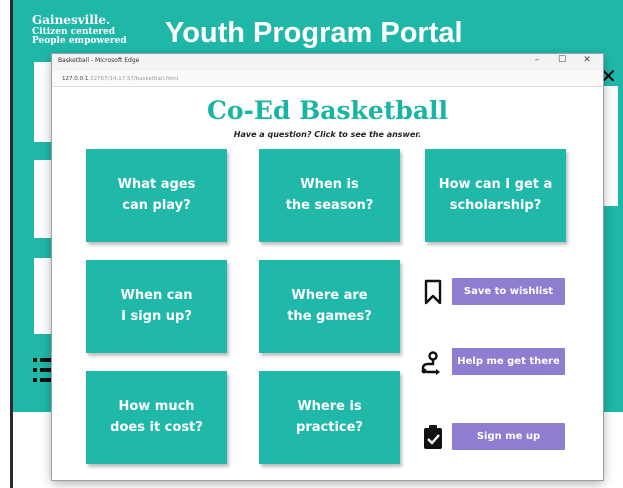 Image resolution: width=623 pixels, height=488 pixels. Describe the element at coordinates (314, 33) in the screenshot. I see `portal-title: Youth Program Portal` at that location.